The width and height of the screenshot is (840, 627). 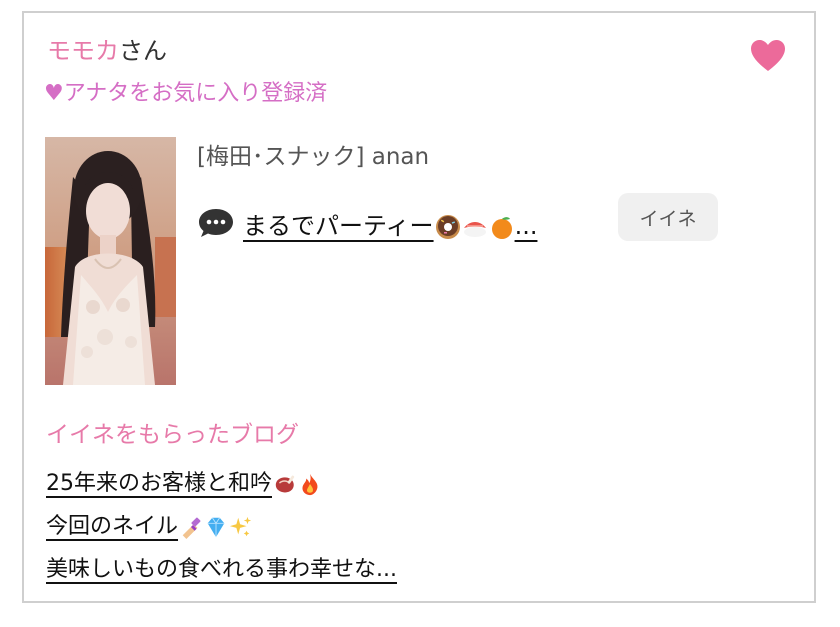 I want to click on profile-photo-image, so click(x=110, y=261).